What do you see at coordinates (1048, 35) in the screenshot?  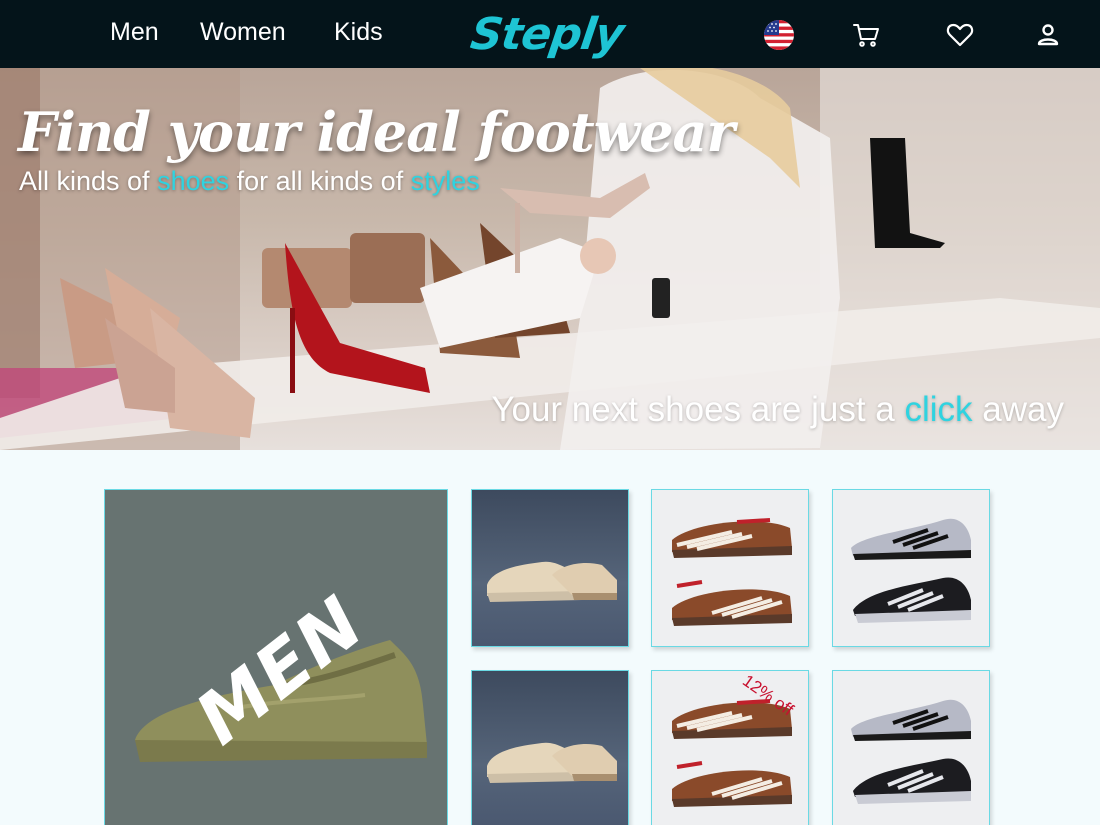 I see `user-icon` at bounding box center [1048, 35].